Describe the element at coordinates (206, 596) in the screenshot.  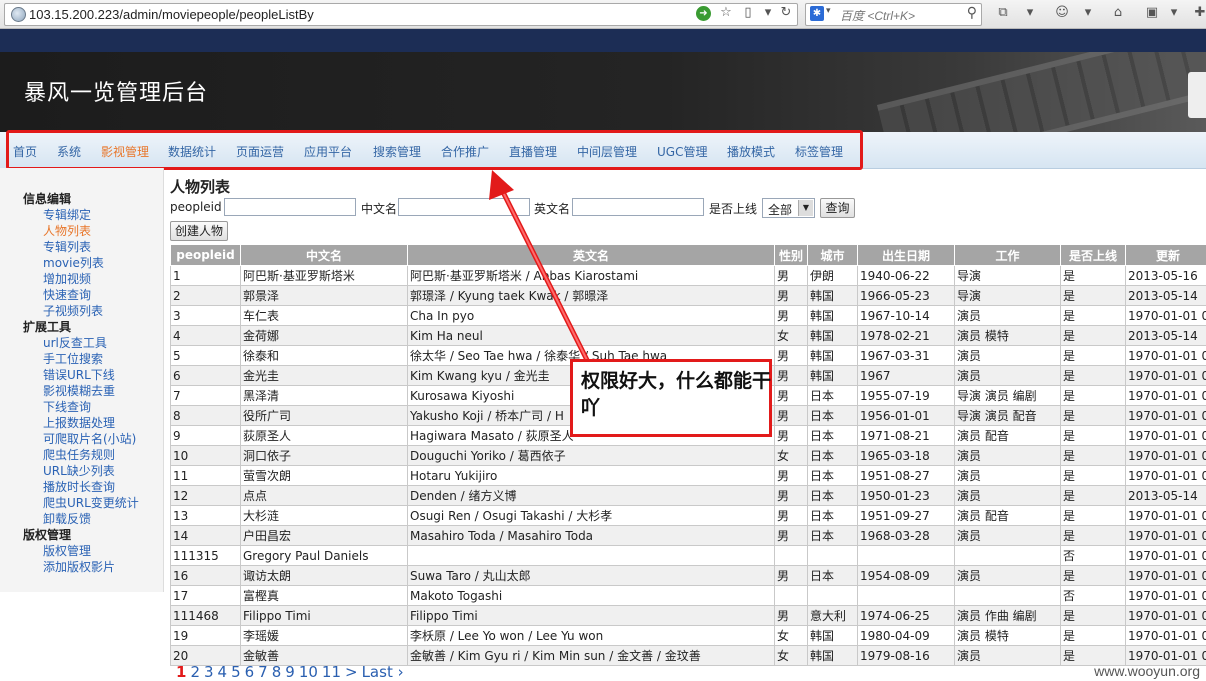
I see `table-cell: 17` at that location.